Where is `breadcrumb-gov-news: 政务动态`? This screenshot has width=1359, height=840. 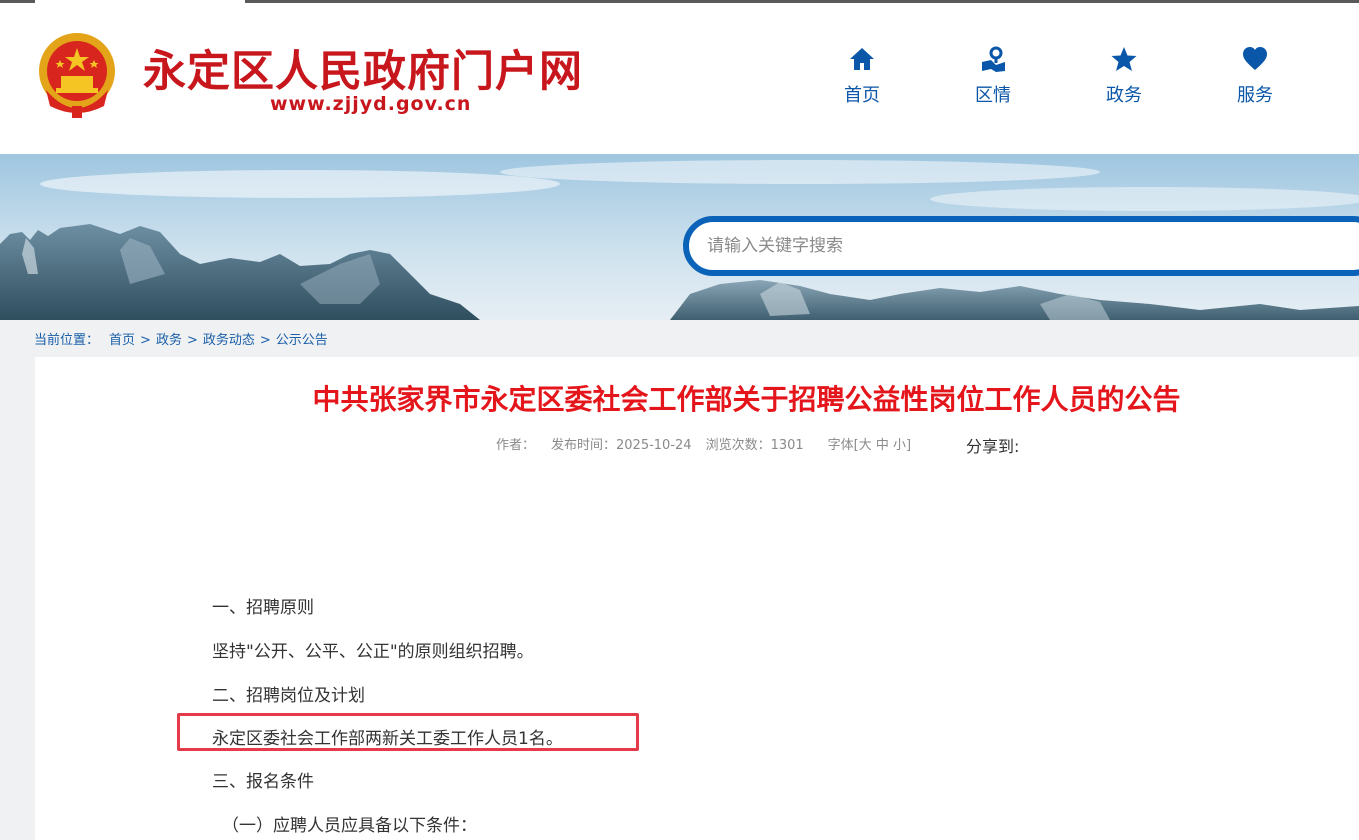
breadcrumb-gov-news: 政务动态 is located at coordinates (229, 338).